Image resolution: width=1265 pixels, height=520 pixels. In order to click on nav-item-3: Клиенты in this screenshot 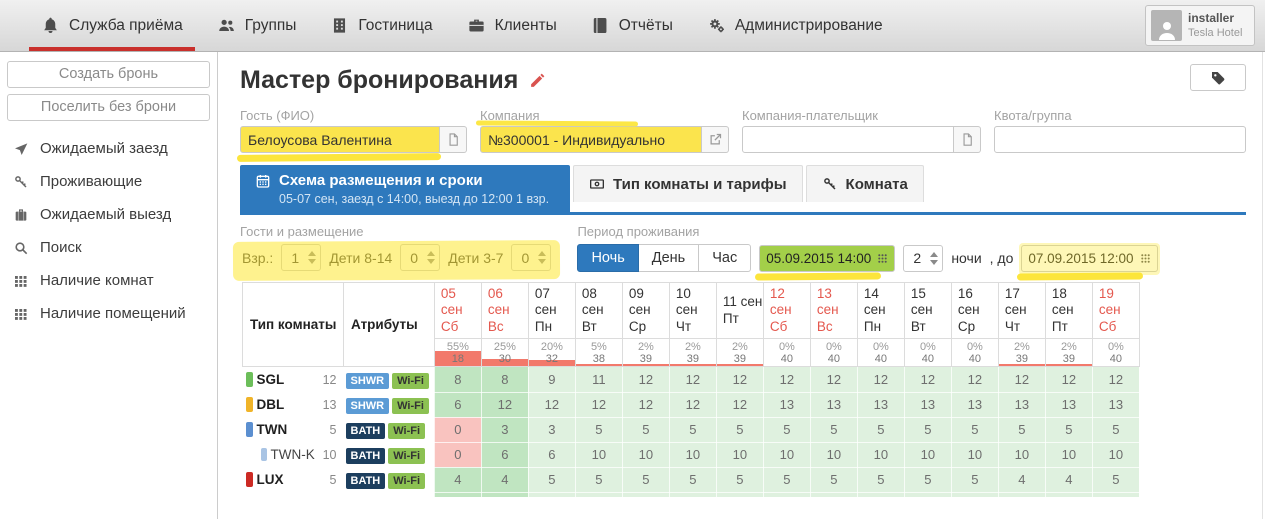, I will do `click(512, 25)`.